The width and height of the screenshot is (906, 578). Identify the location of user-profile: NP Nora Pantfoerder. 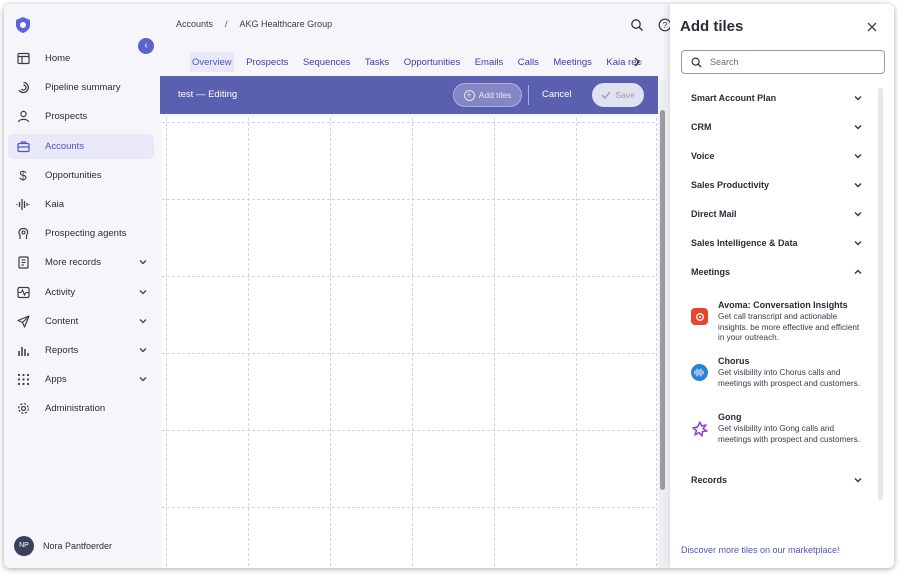
(63, 546).